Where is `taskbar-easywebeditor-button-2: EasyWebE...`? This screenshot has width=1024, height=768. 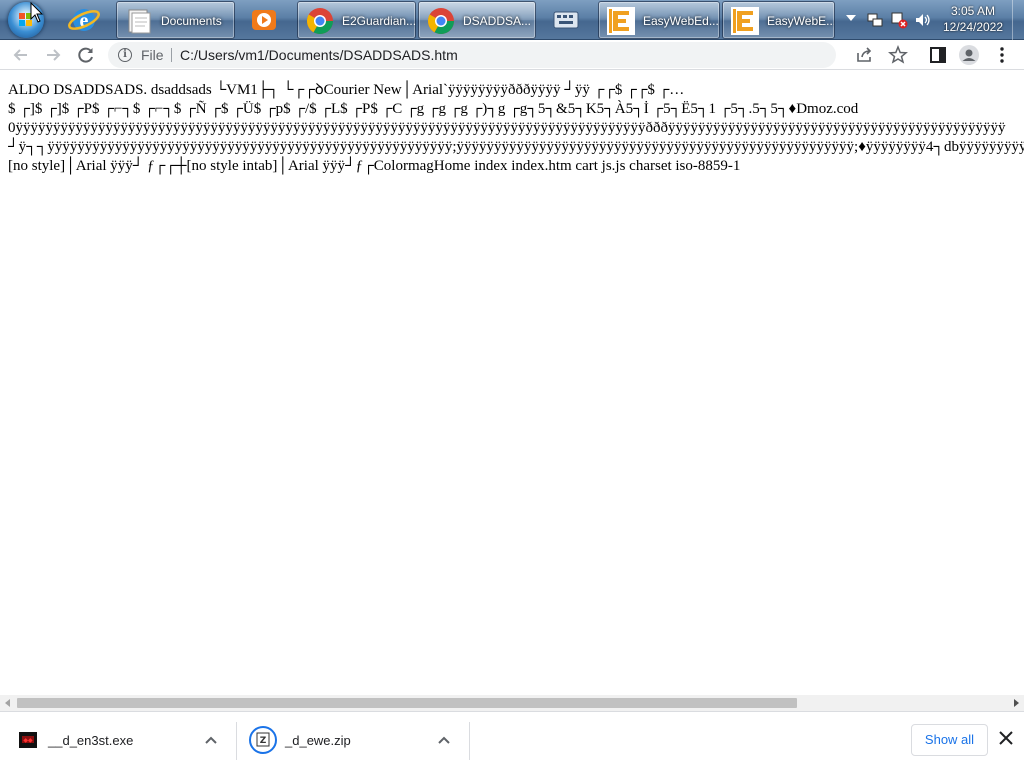 taskbar-easywebeditor-button-2: EasyWebE... is located at coordinates (778, 20).